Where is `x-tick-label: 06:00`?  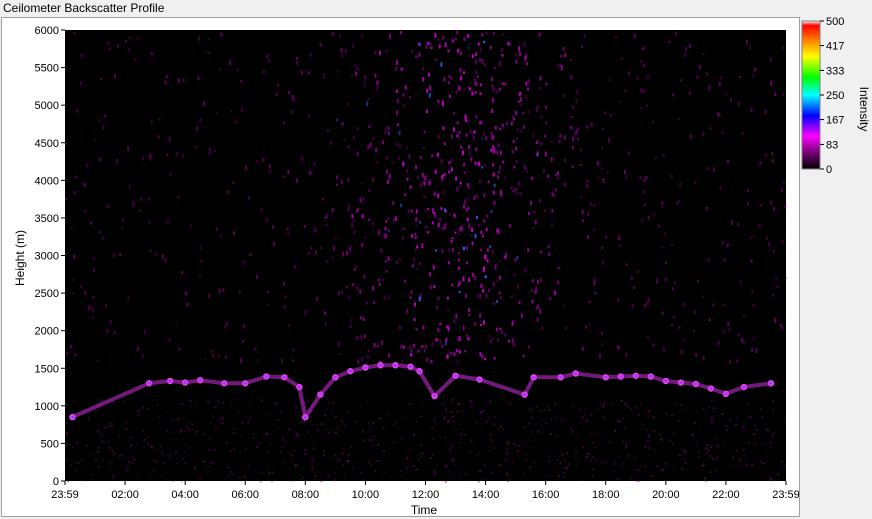 x-tick-label: 06:00 is located at coordinates (245, 495).